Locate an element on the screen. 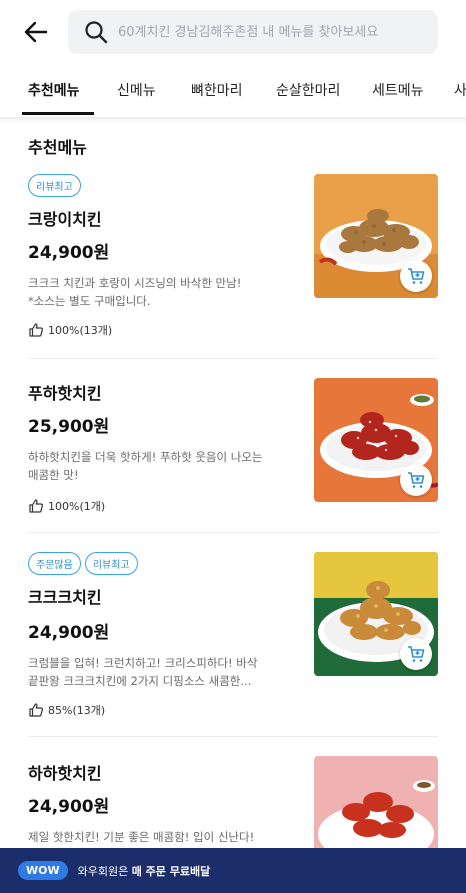 This screenshot has height=893, width=466. tab-set-menu: 세트메뉴 is located at coordinates (398, 90).